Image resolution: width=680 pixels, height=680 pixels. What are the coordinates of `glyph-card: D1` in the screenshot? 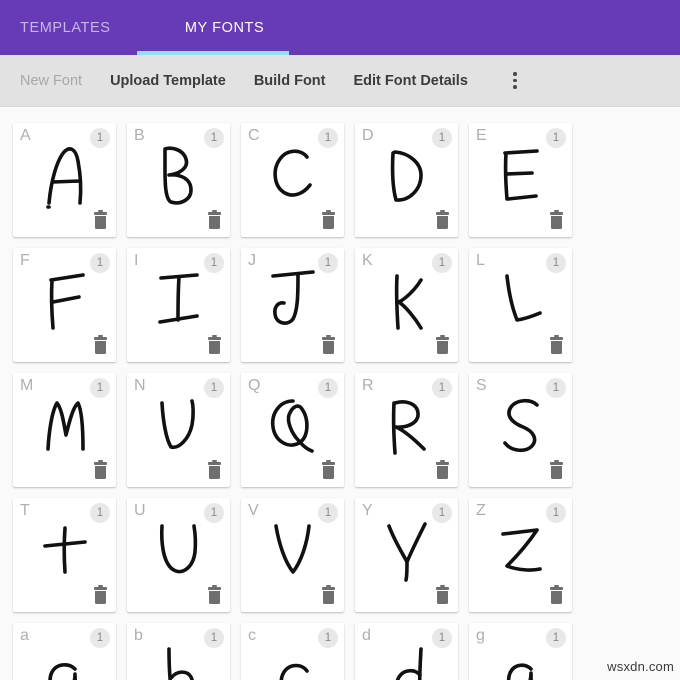 It's located at (406, 180).